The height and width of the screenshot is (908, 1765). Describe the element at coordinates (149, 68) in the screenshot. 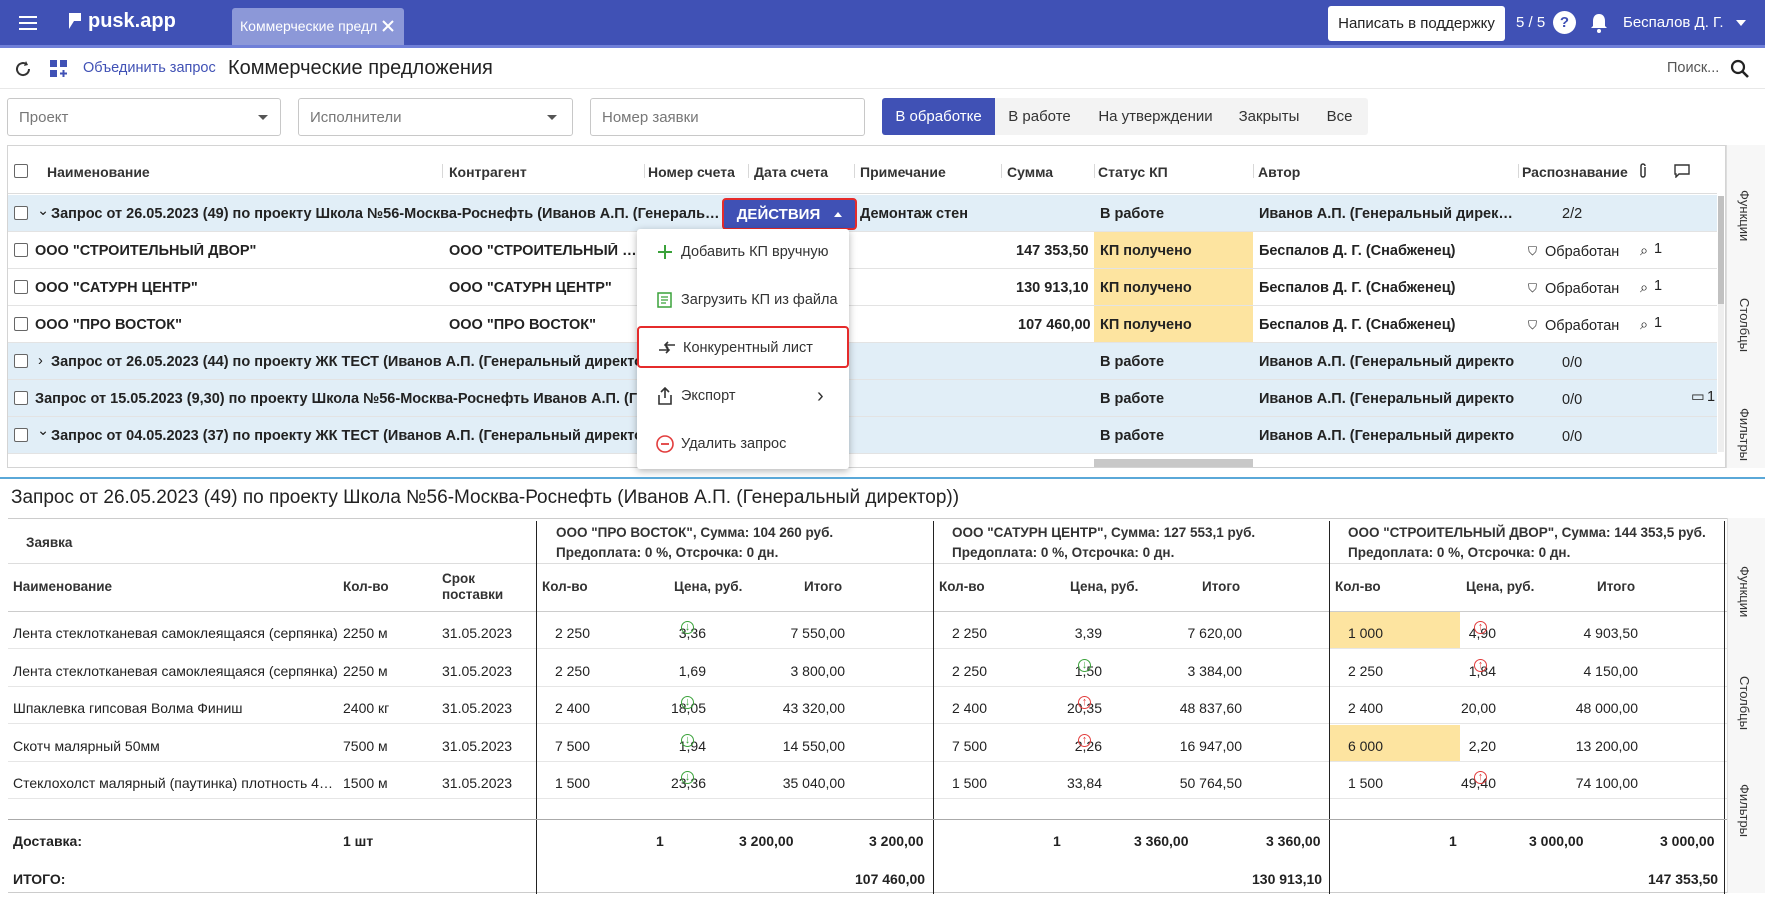

I see `merge-request-link: Объединить запрос` at that location.